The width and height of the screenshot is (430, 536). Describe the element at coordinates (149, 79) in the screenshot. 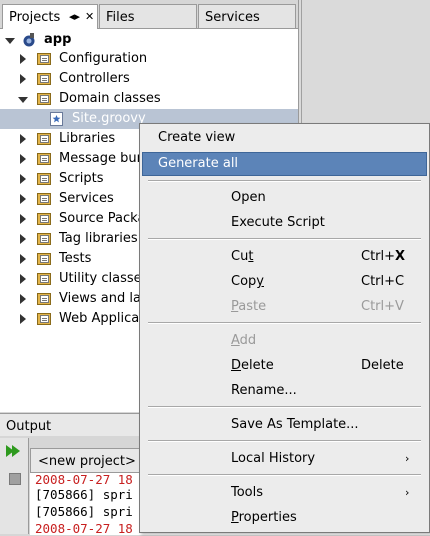

I see `tree-item-controllers: Controllers` at that location.